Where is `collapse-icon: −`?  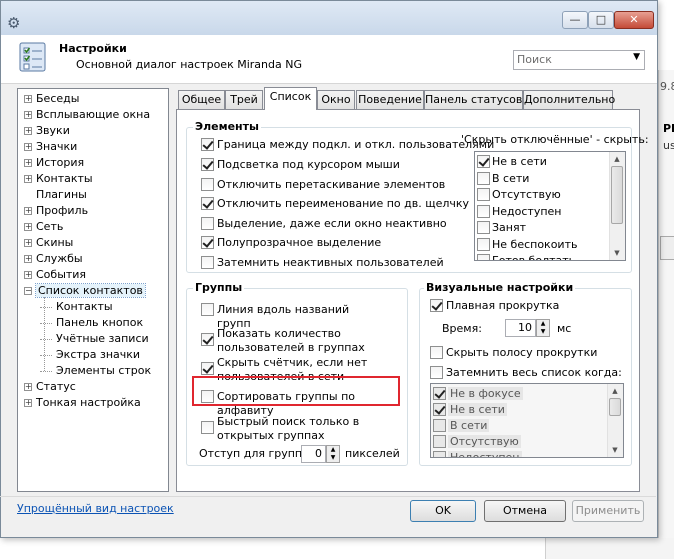 collapse-icon: − is located at coordinates (28, 291).